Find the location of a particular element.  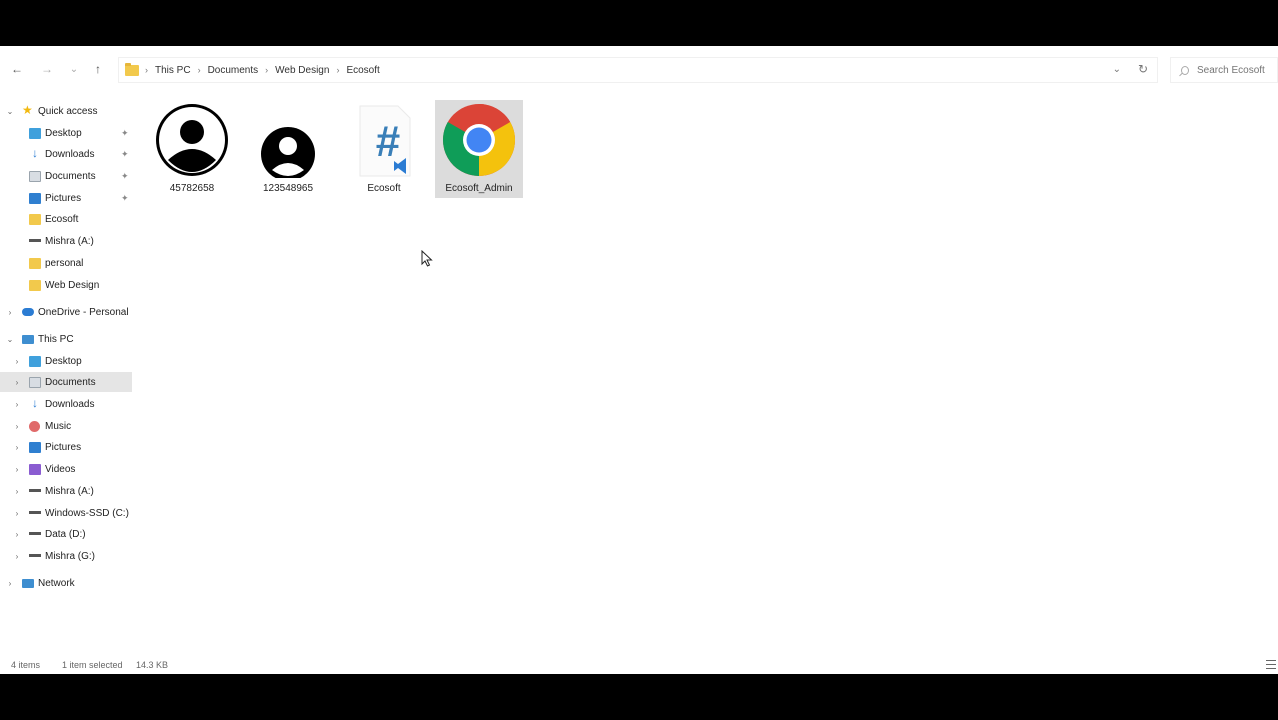

file-name: Ecosoft is located at coordinates (384, 188).